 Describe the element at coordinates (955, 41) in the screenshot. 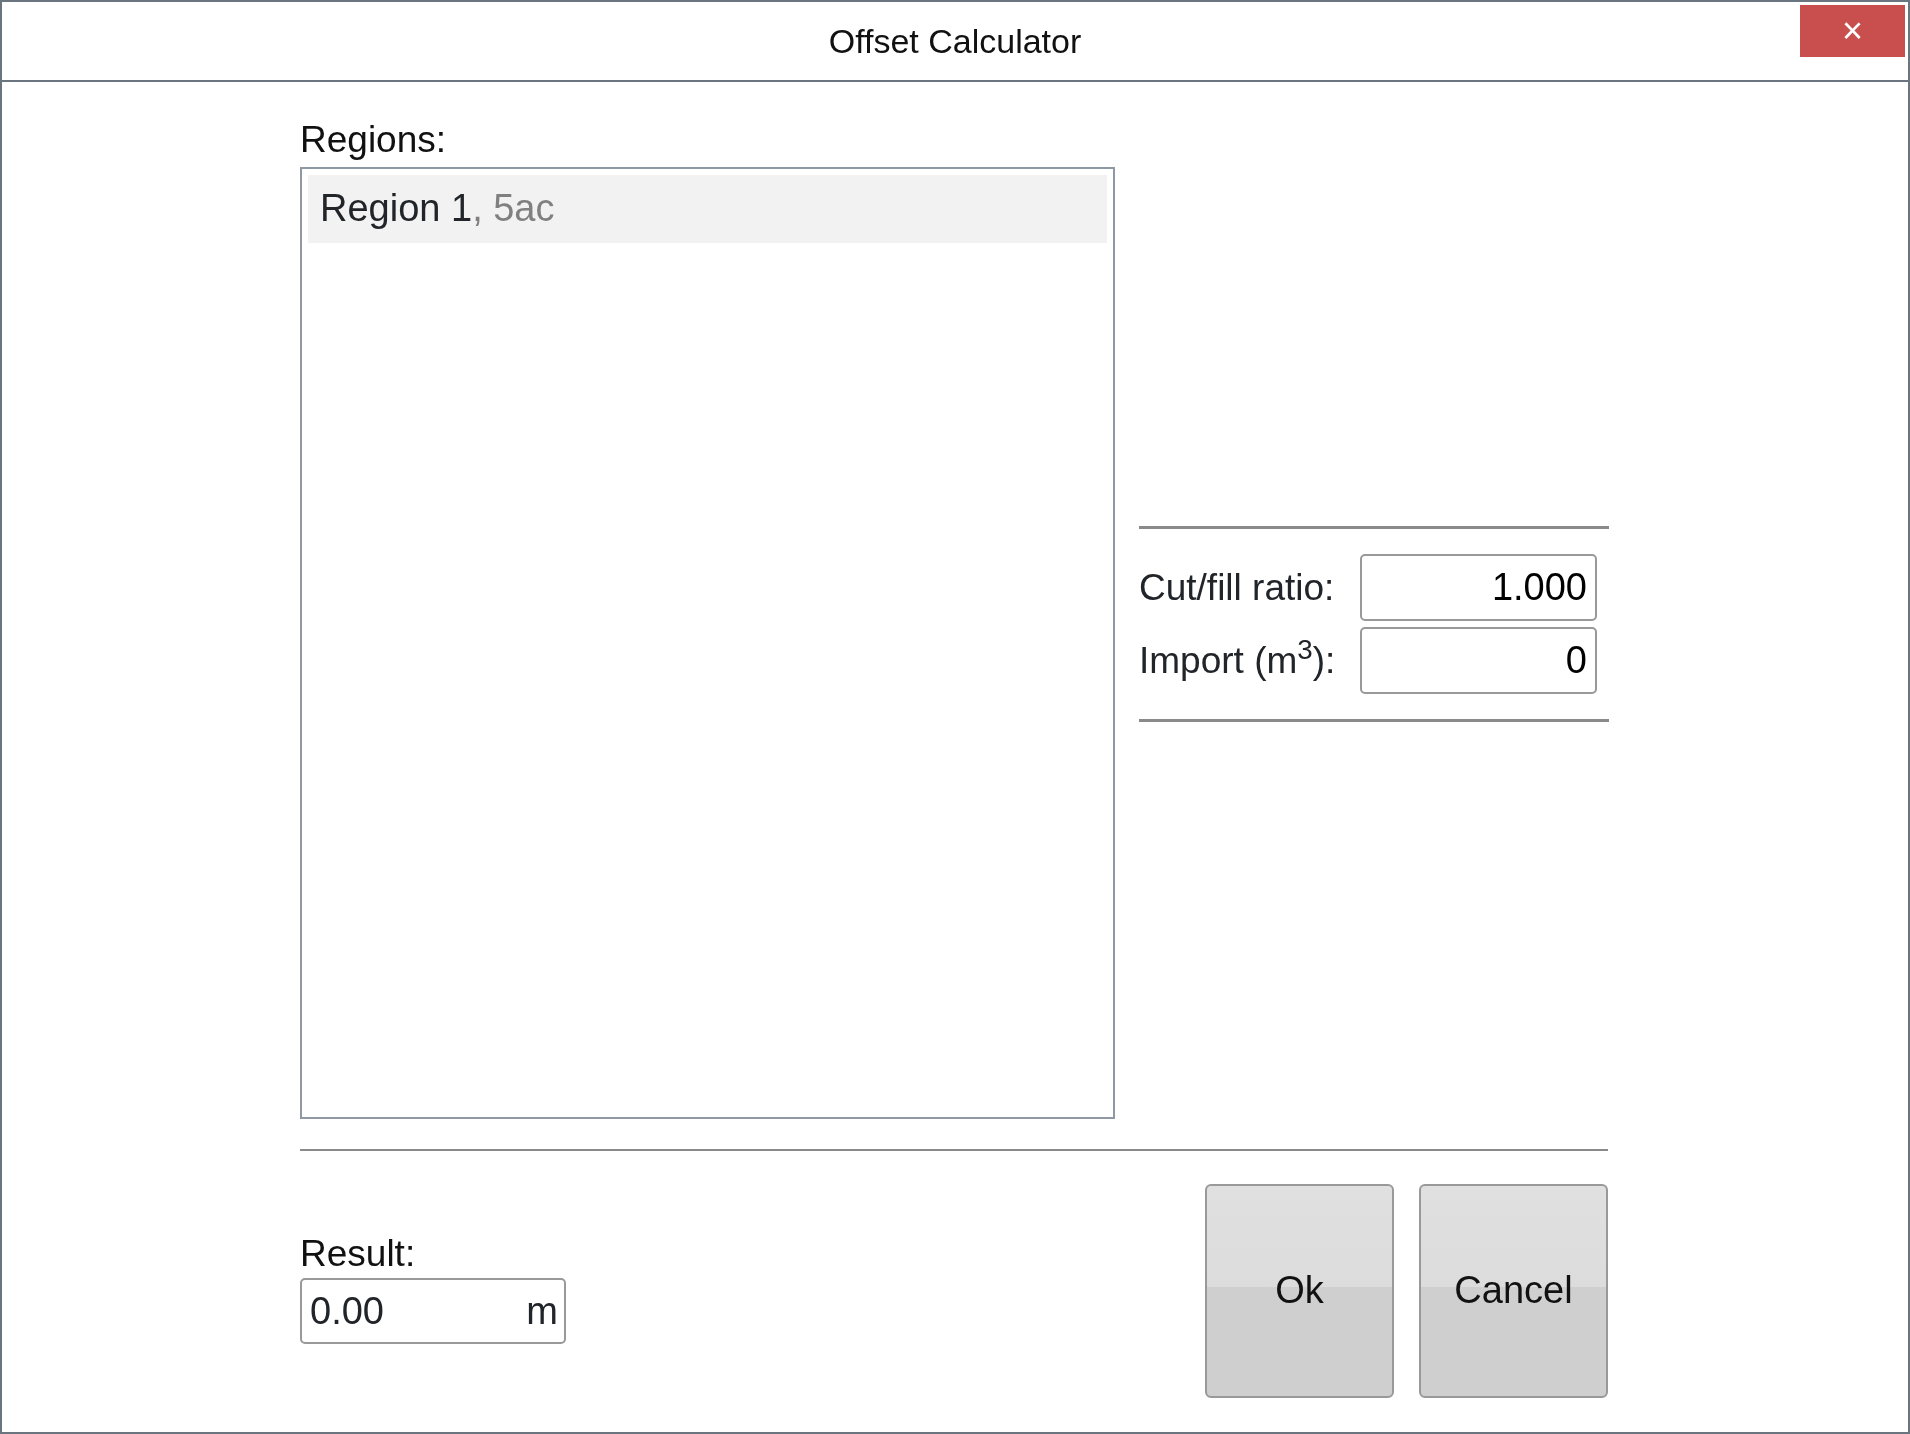

I see `window-title: Offset Calculator` at that location.